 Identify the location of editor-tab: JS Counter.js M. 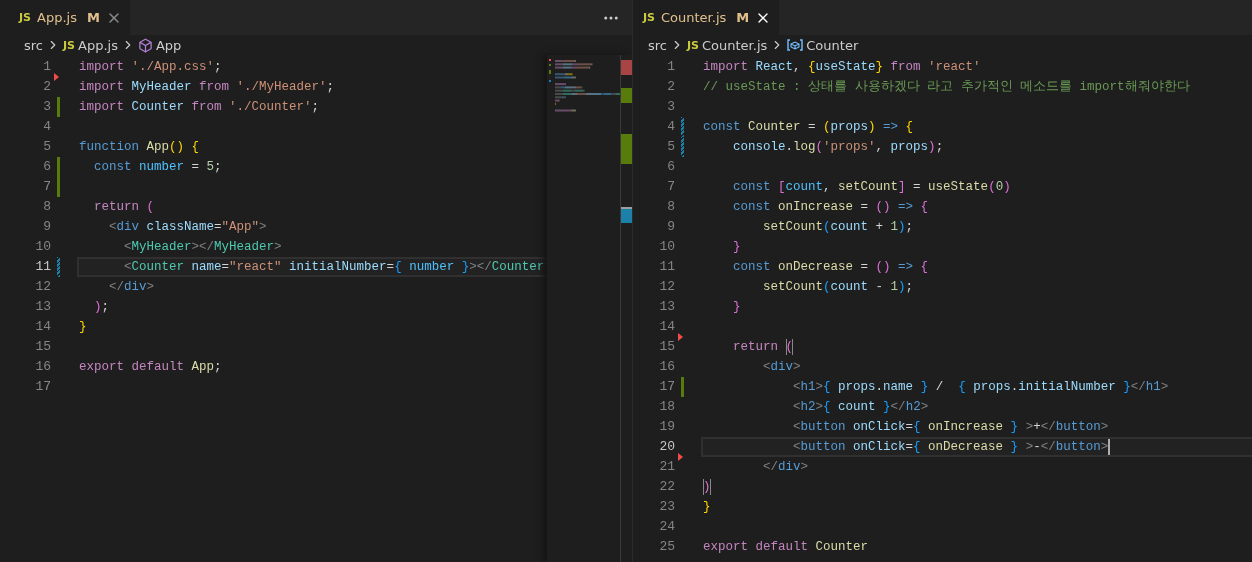
(706, 17).